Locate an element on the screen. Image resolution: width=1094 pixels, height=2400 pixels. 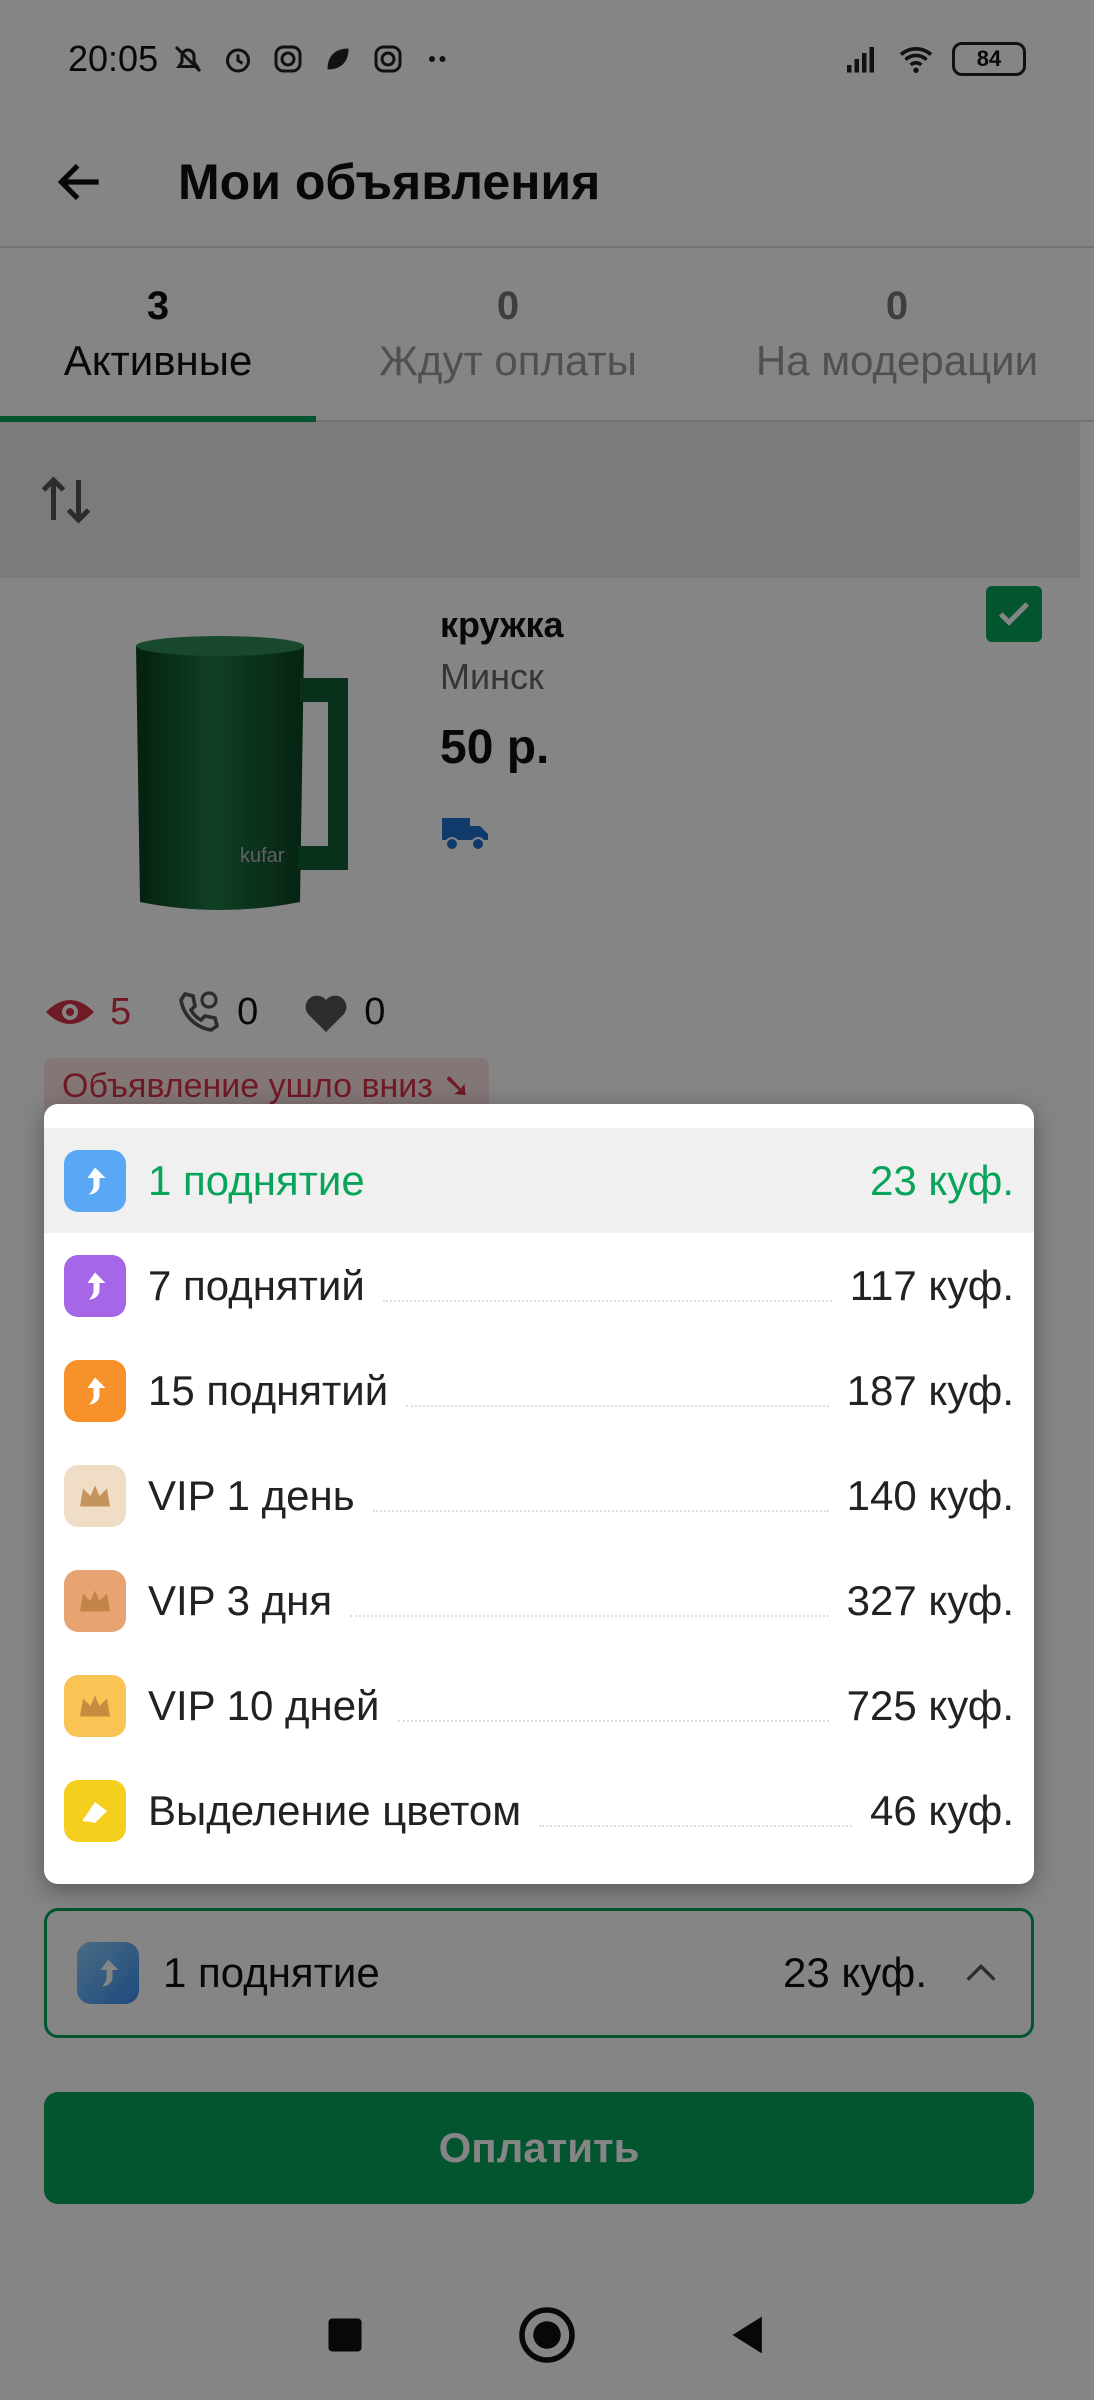
highlight-icon is located at coordinates (95, 1810).